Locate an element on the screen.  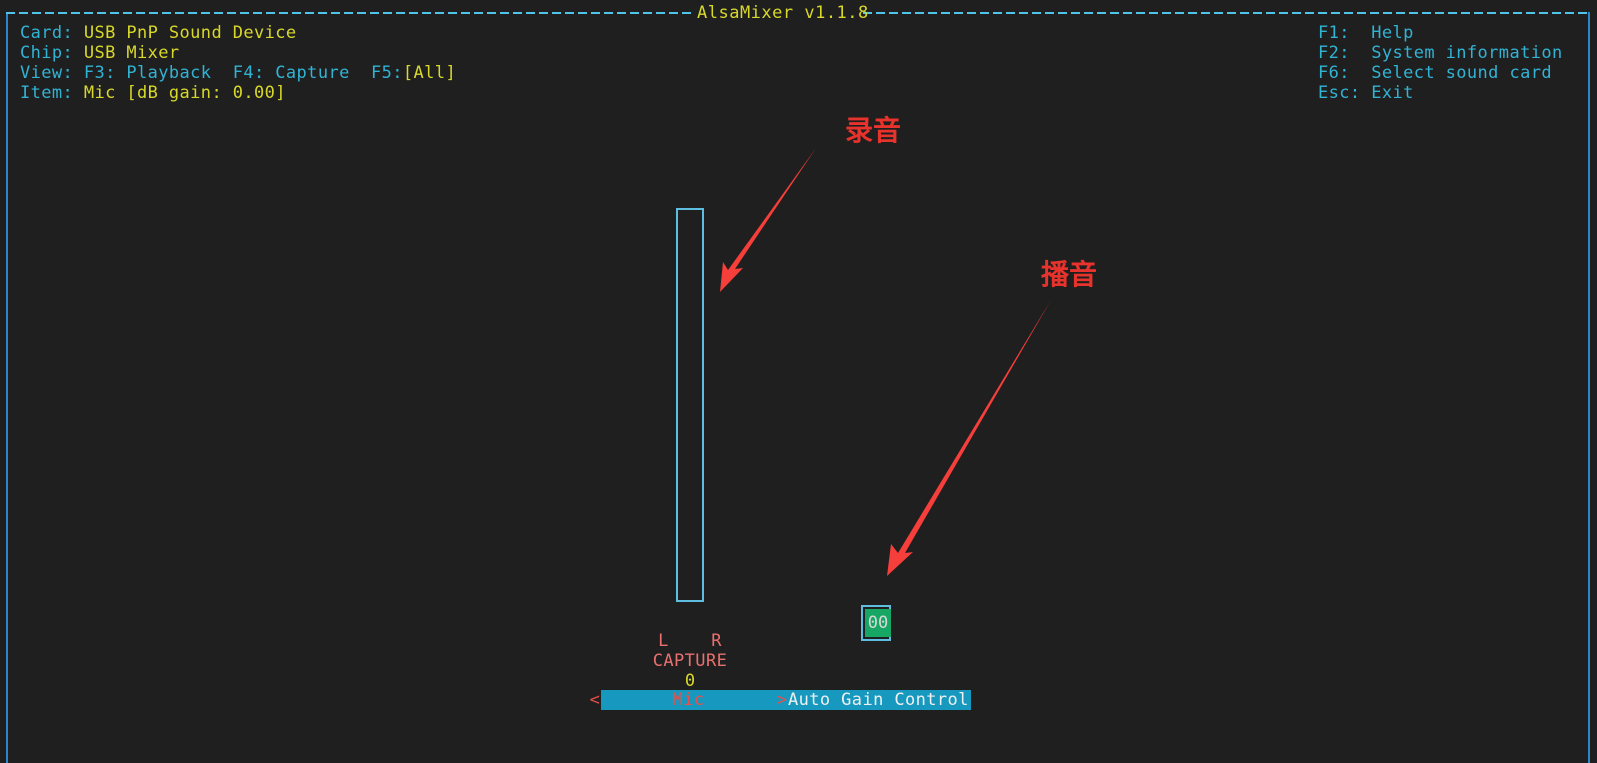
key-help-f1: F1: Help is located at coordinates (1366, 33).